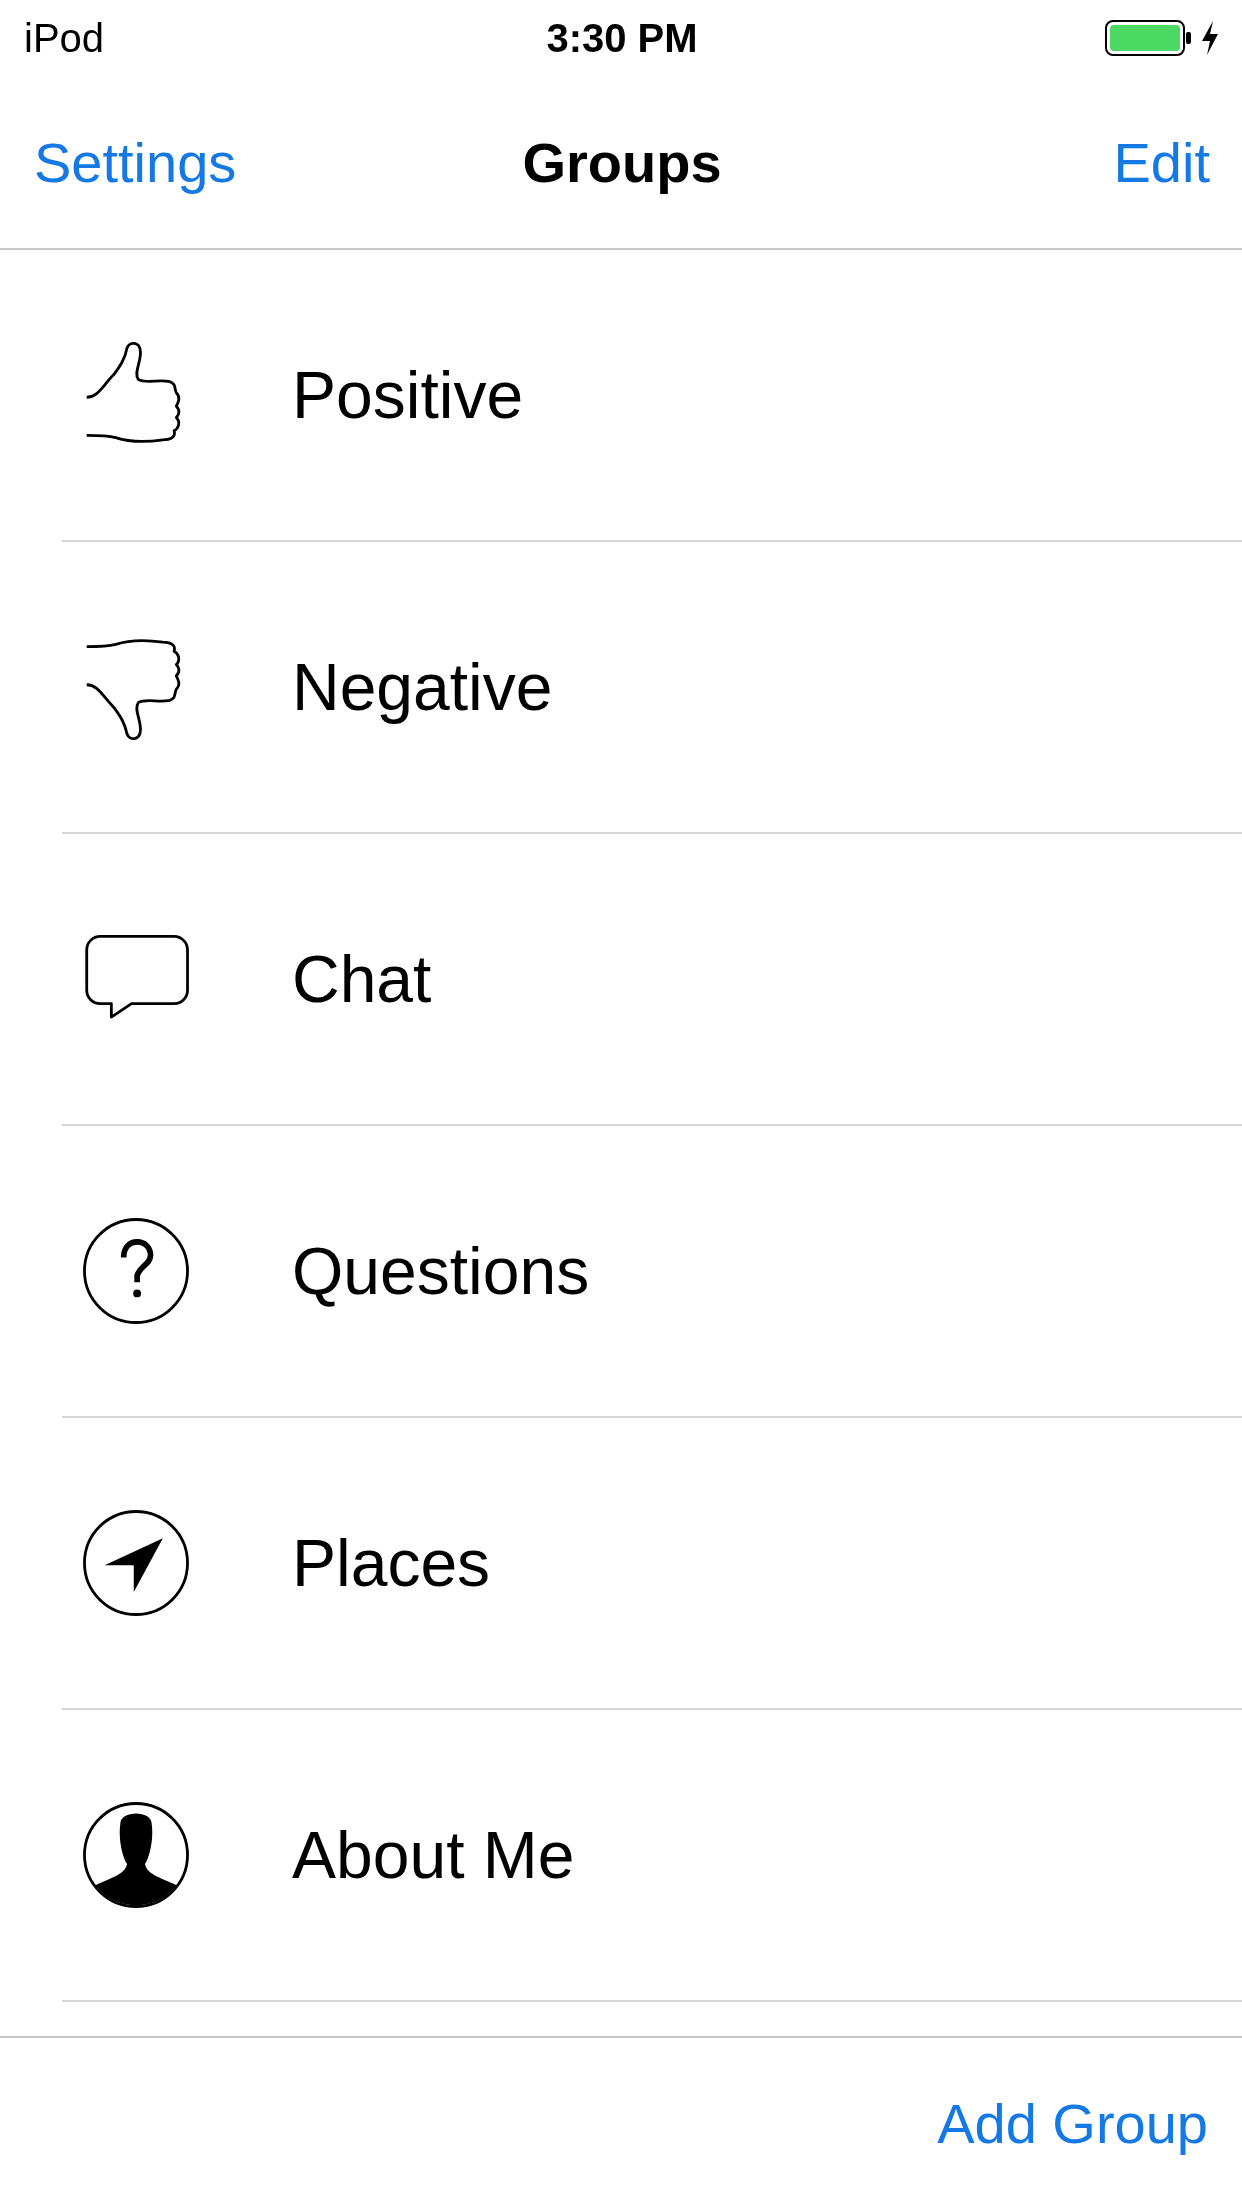  Describe the element at coordinates (1072, 2123) in the screenshot. I see `add-group-button: Add Group` at that location.